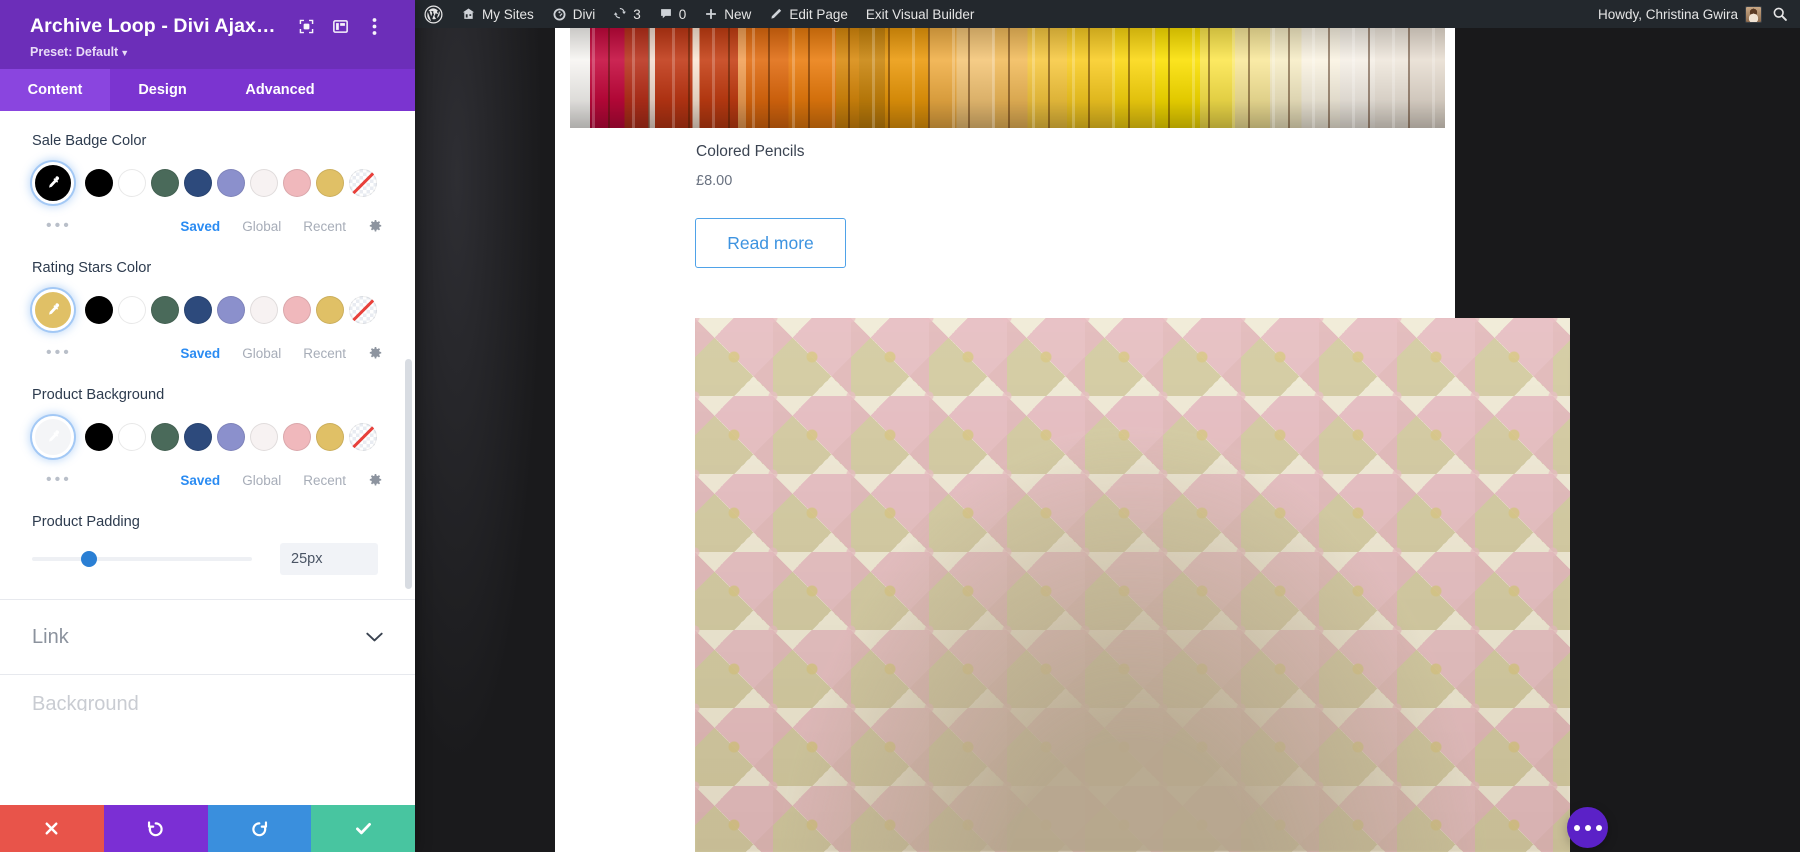 The width and height of the screenshot is (1800, 852). I want to click on chevron-down-icon: ▼, so click(125, 53).